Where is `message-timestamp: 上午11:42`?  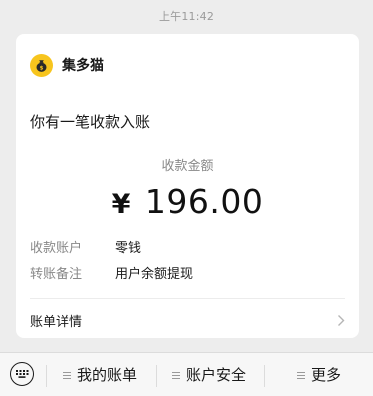 message-timestamp: 上午11:42 is located at coordinates (186, 16).